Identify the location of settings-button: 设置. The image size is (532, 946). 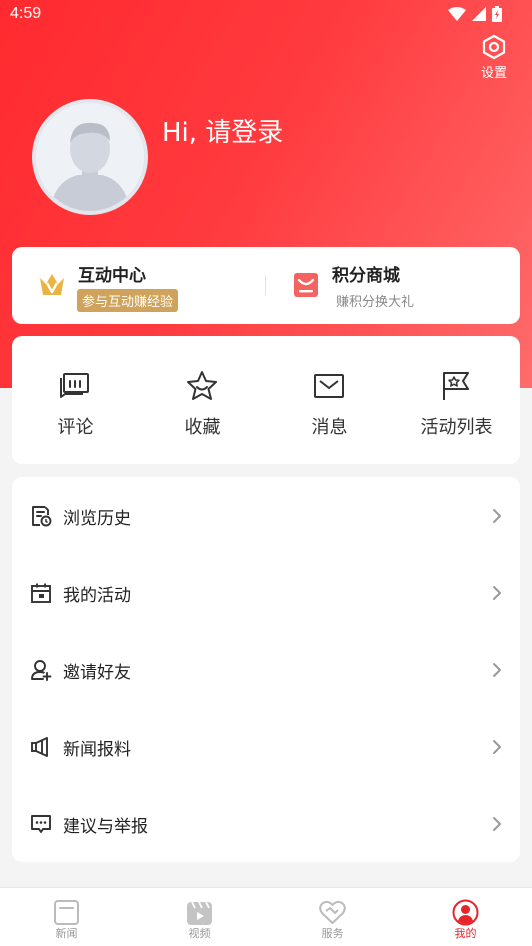
(494, 57).